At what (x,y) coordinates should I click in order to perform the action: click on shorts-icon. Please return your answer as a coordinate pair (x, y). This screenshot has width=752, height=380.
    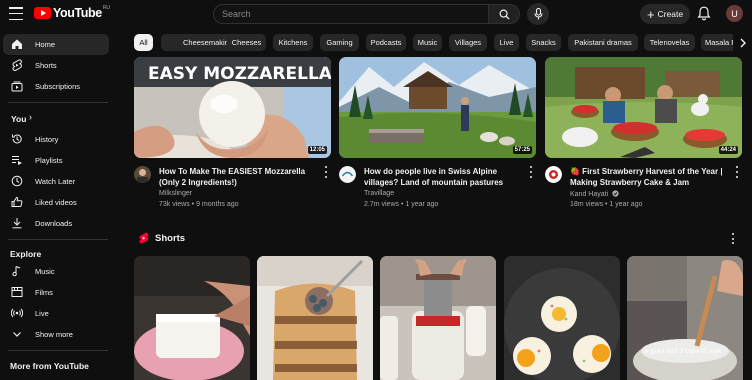
    Looking at the image, I should click on (17, 65).